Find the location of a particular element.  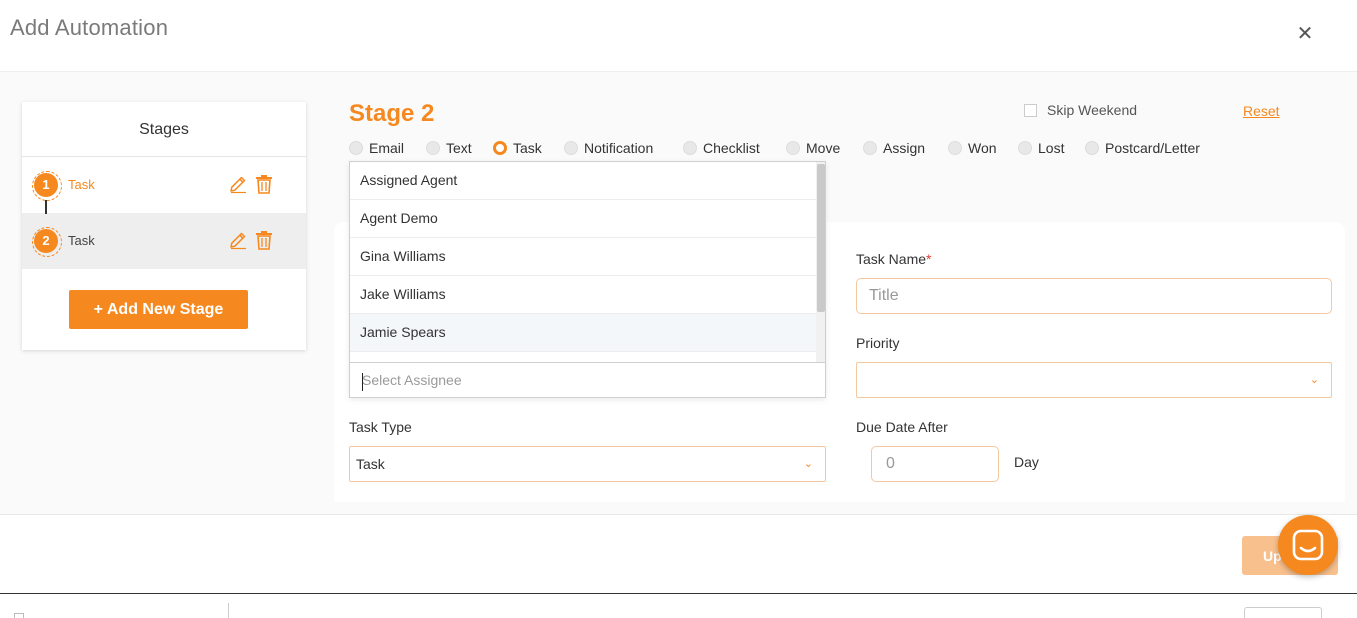

checkbox-icon is located at coordinates (1030, 110).